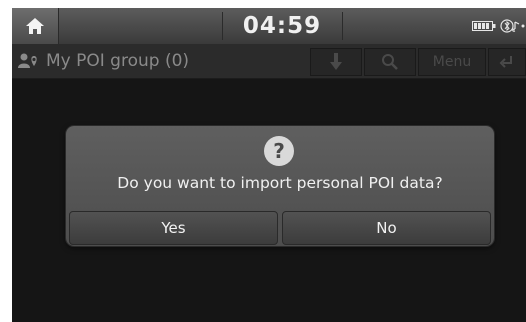  I want to click on download-button, so click(336, 62).